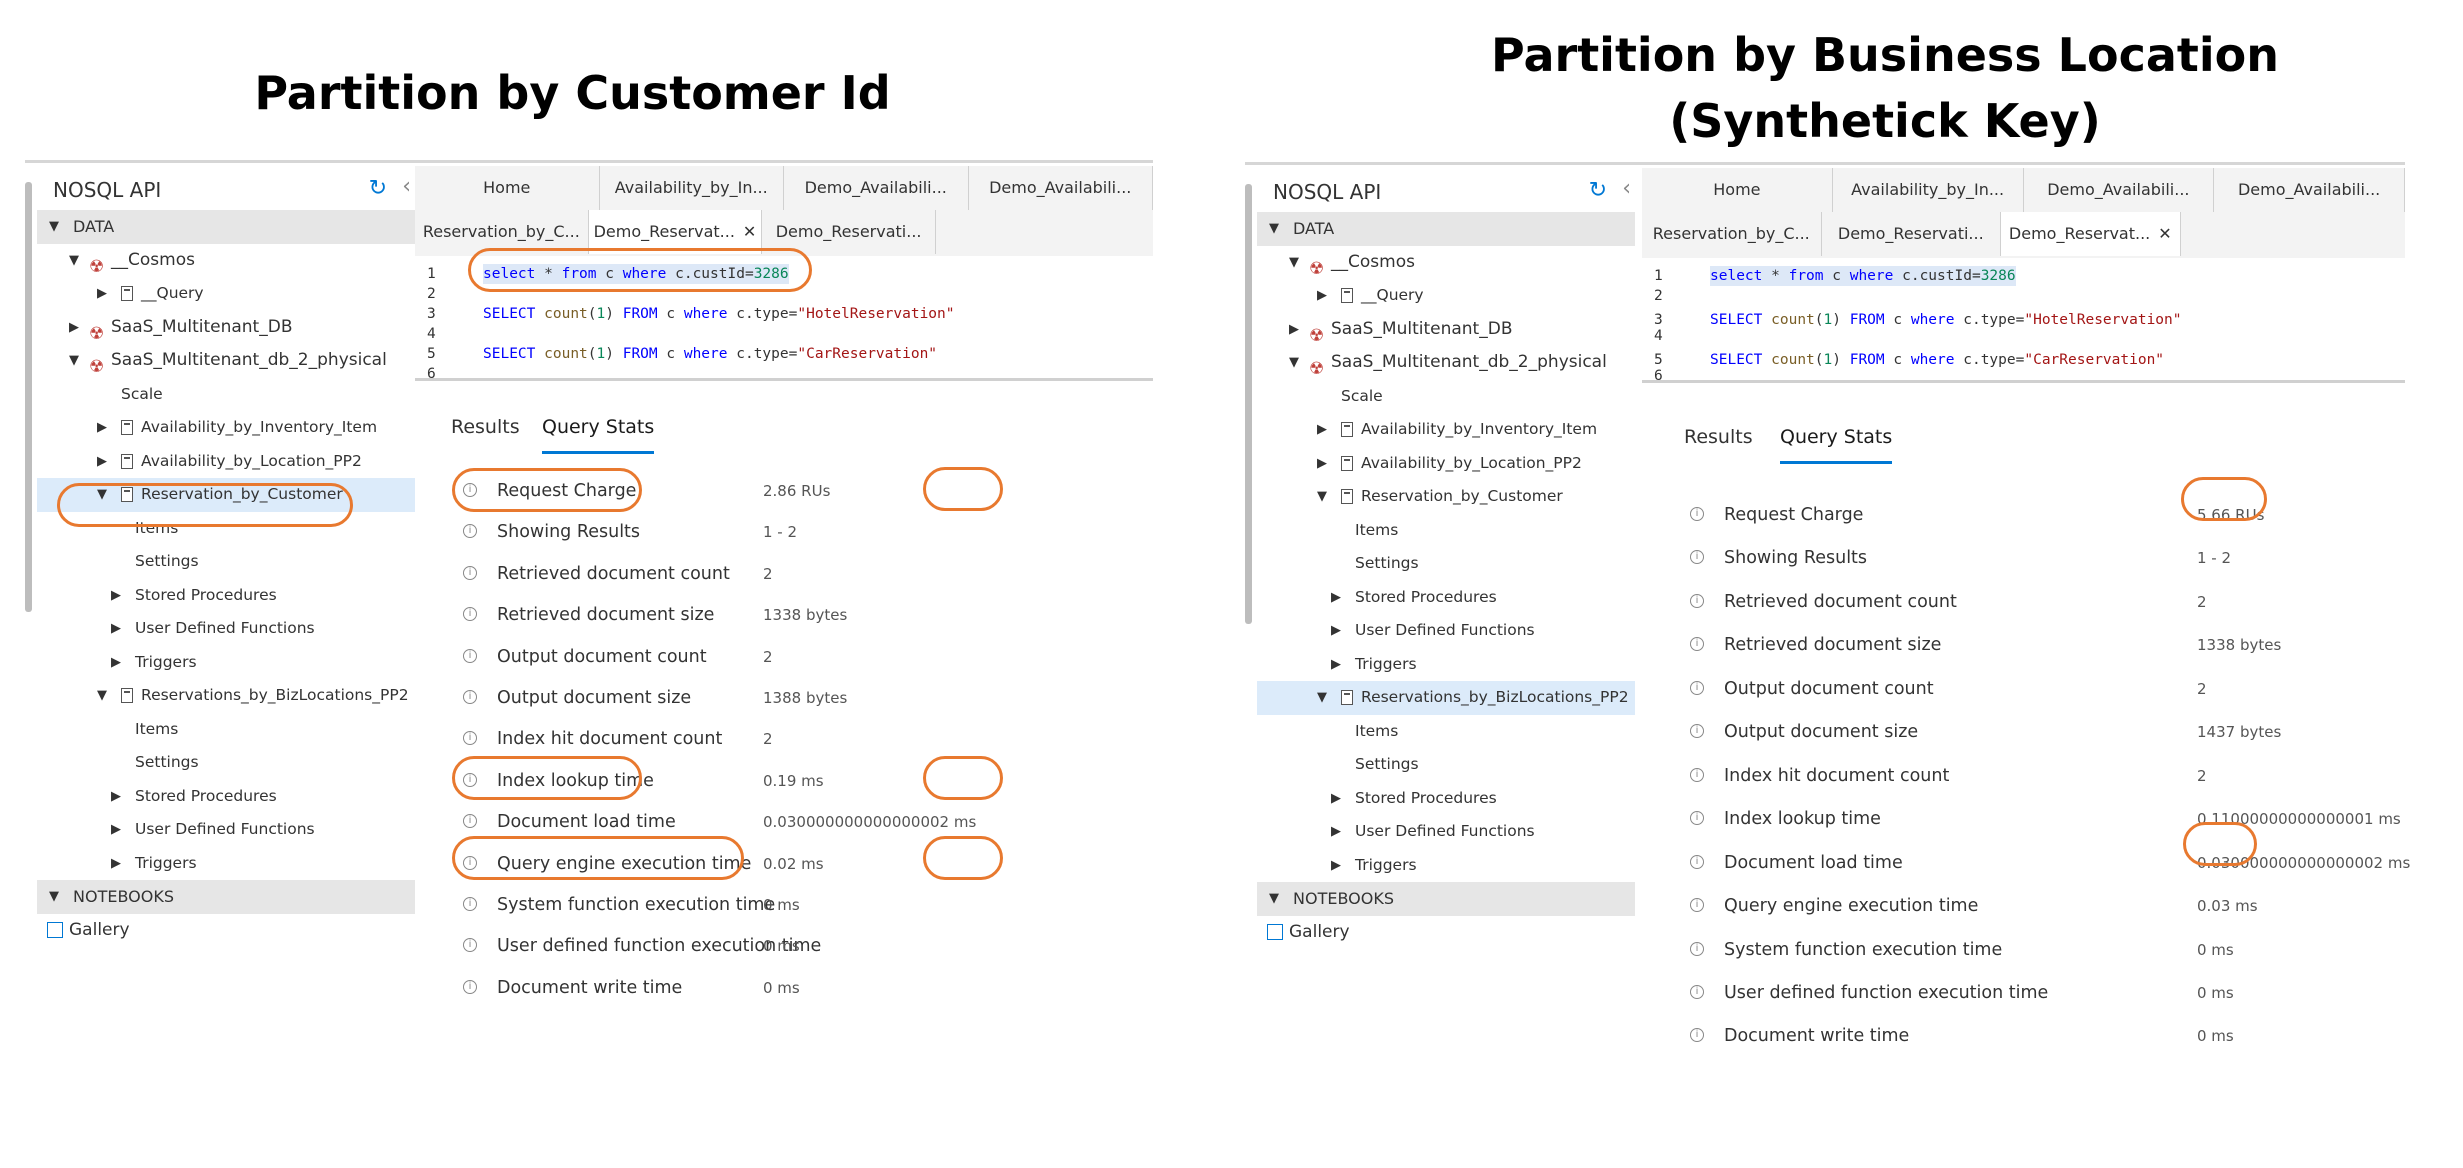  What do you see at coordinates (1248, 404) in the screenshot?
I see `tree-scrollbar` at bounding box center [1248, 404].